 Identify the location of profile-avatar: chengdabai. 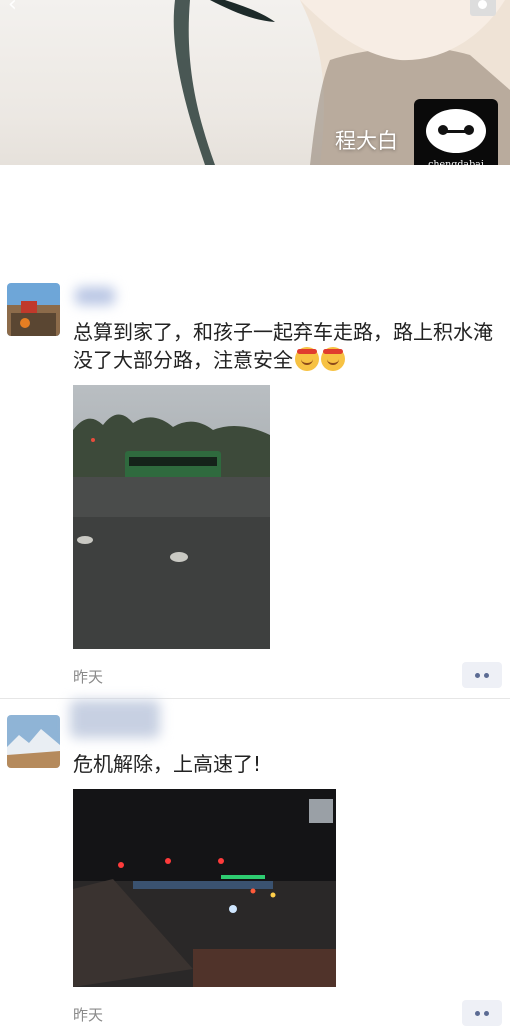
(456, 132).